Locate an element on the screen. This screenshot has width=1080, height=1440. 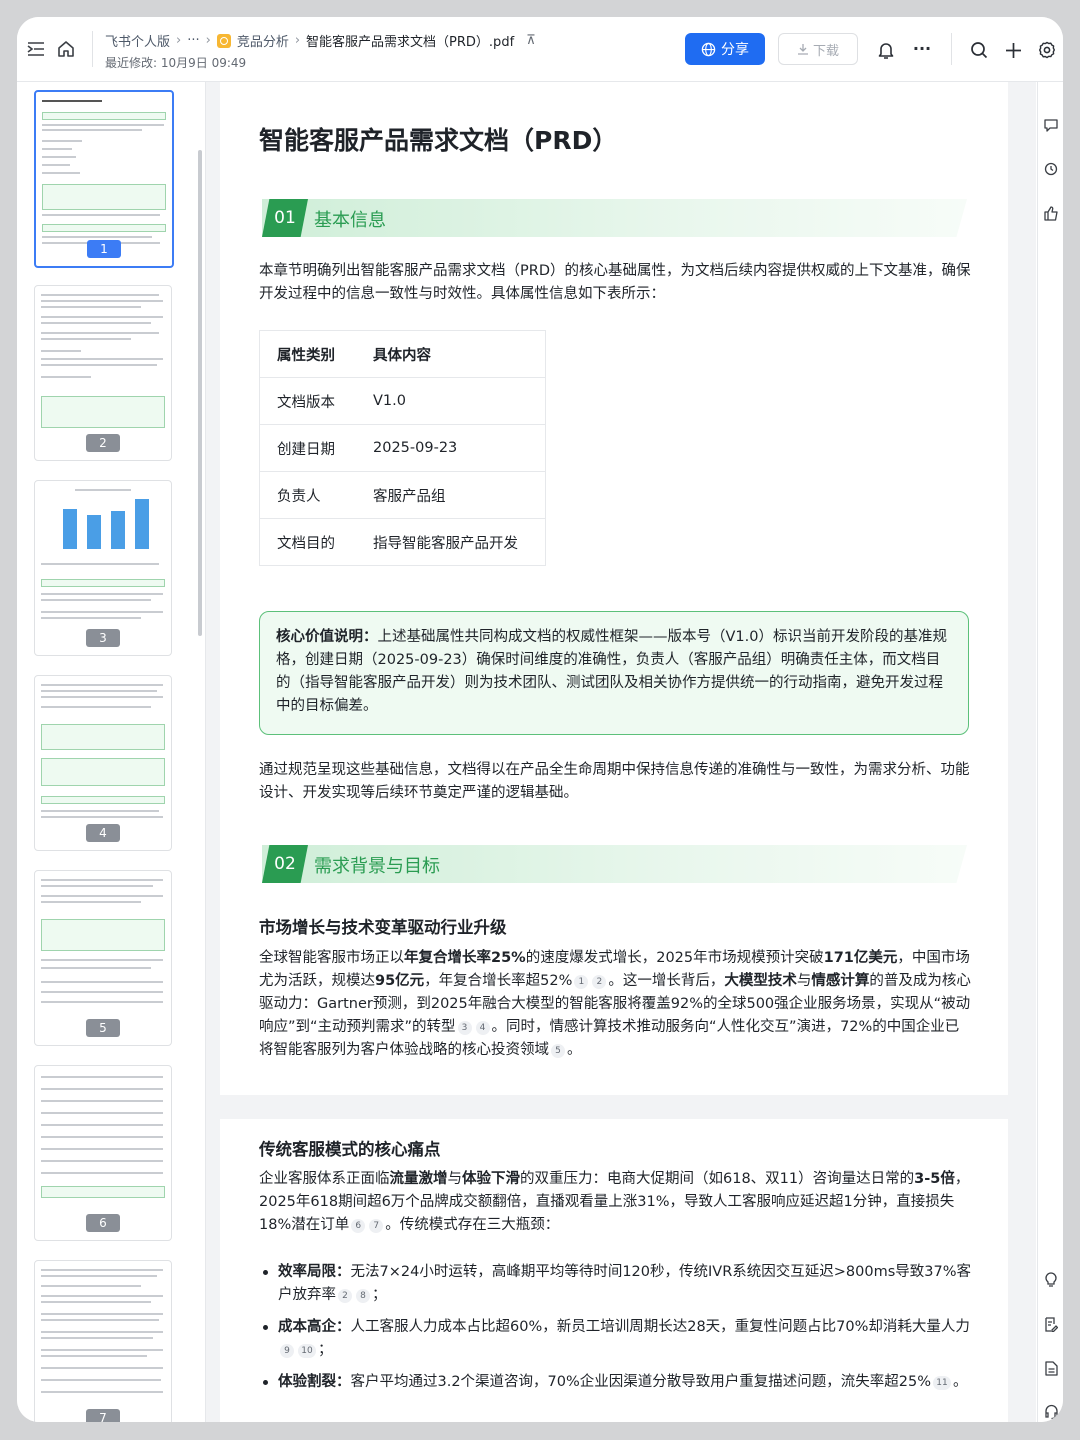
section-header-basic-info: 01 基本信息 is located at coordinates (614, 218).